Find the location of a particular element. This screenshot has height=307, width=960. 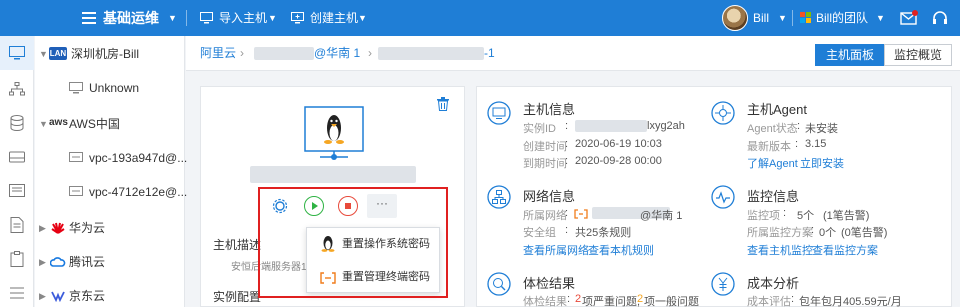

tree-item-huawei: ▶ 华为云 is located at coordinates (110, 228).